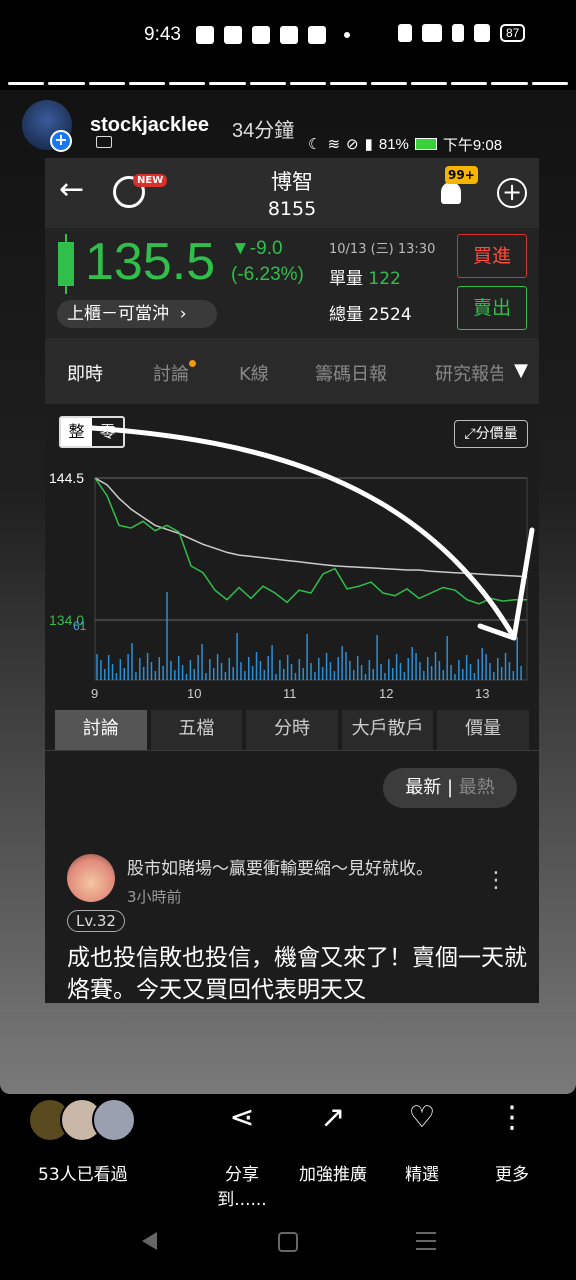 The image size is (576, 1280). I want to click on heart-badge-icon: ♡, so click(422, 1117).